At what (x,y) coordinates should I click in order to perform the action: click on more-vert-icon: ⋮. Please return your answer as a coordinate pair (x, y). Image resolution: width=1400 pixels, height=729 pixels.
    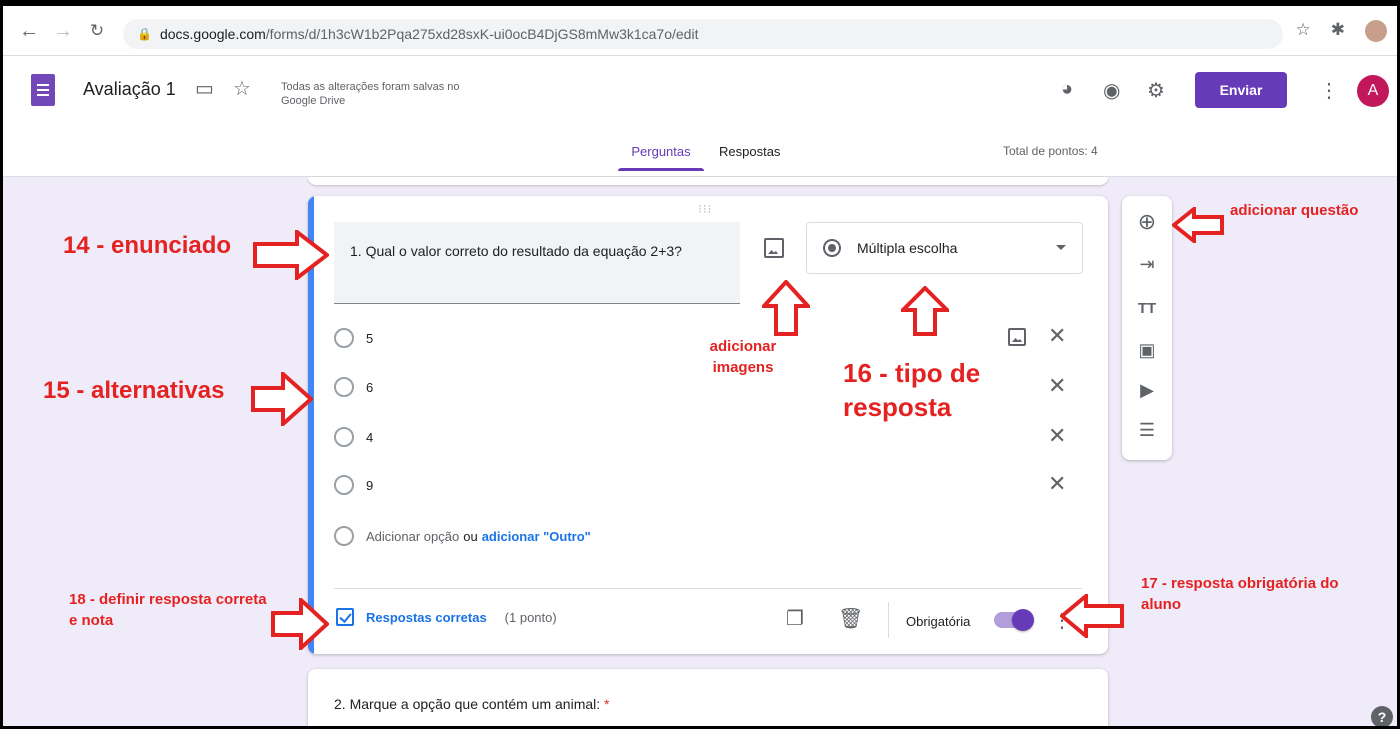
    Looking at the image, I should click on (1329, 90).